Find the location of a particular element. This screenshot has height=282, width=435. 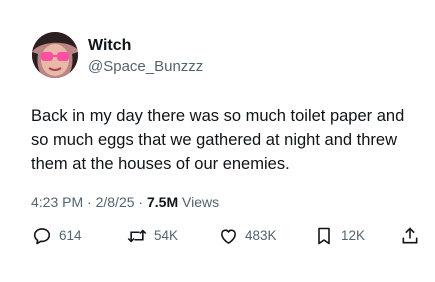

user-handle: @Space_Bunzzz is located at coordinates (145, 67).